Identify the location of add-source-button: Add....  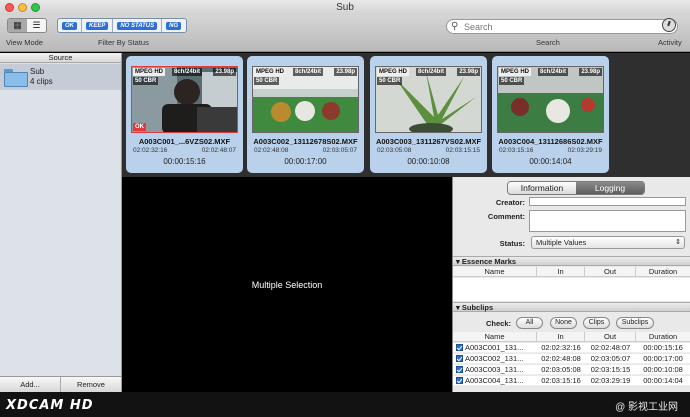
(30, 384).